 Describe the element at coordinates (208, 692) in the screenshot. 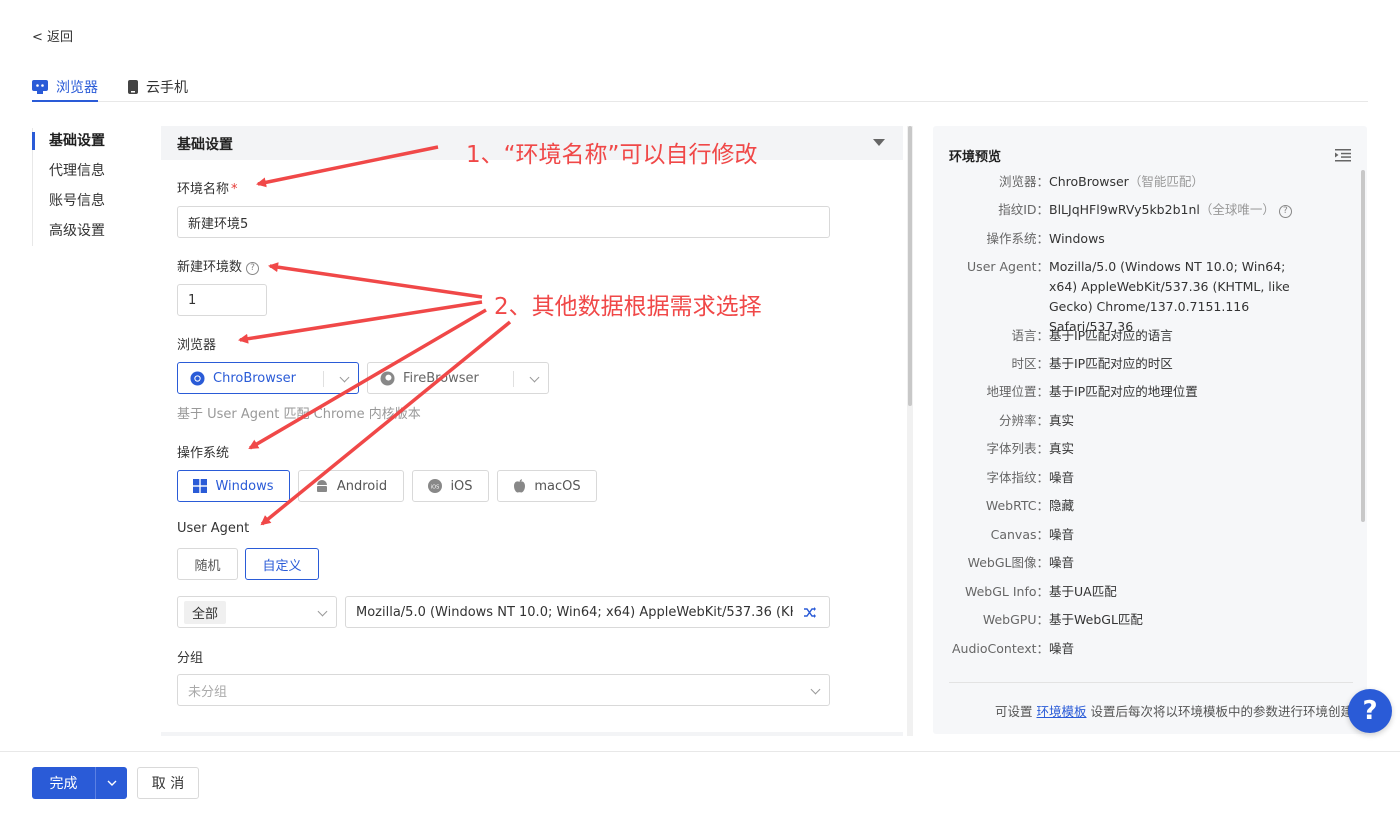

I see `group-placeholder: 未分组` at that location.